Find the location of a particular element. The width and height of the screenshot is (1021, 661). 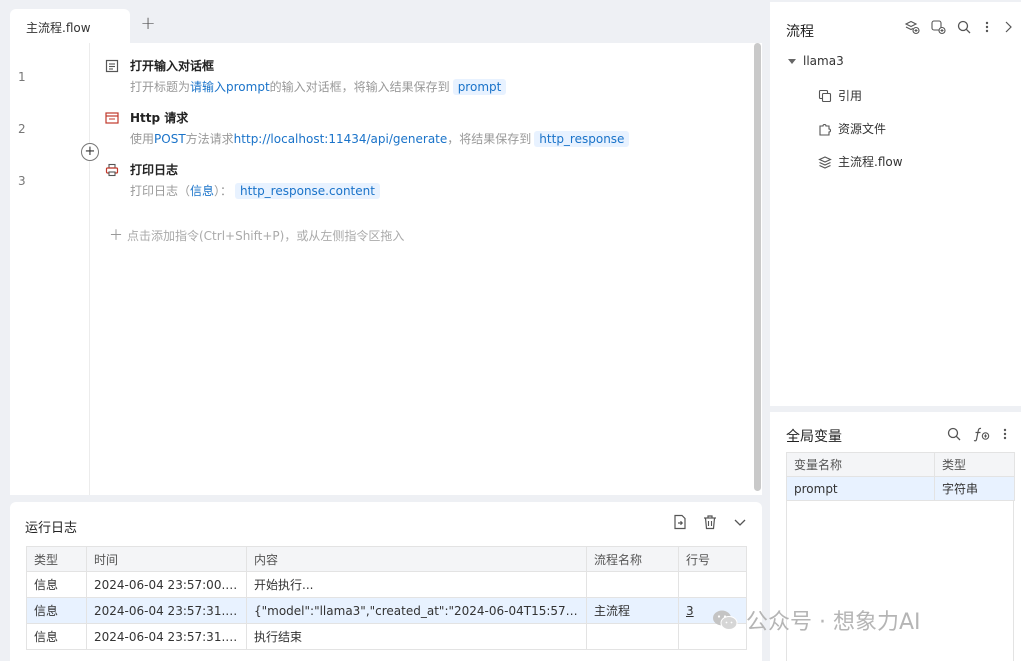

puzzle-icon is located at coordinates (825, 129).